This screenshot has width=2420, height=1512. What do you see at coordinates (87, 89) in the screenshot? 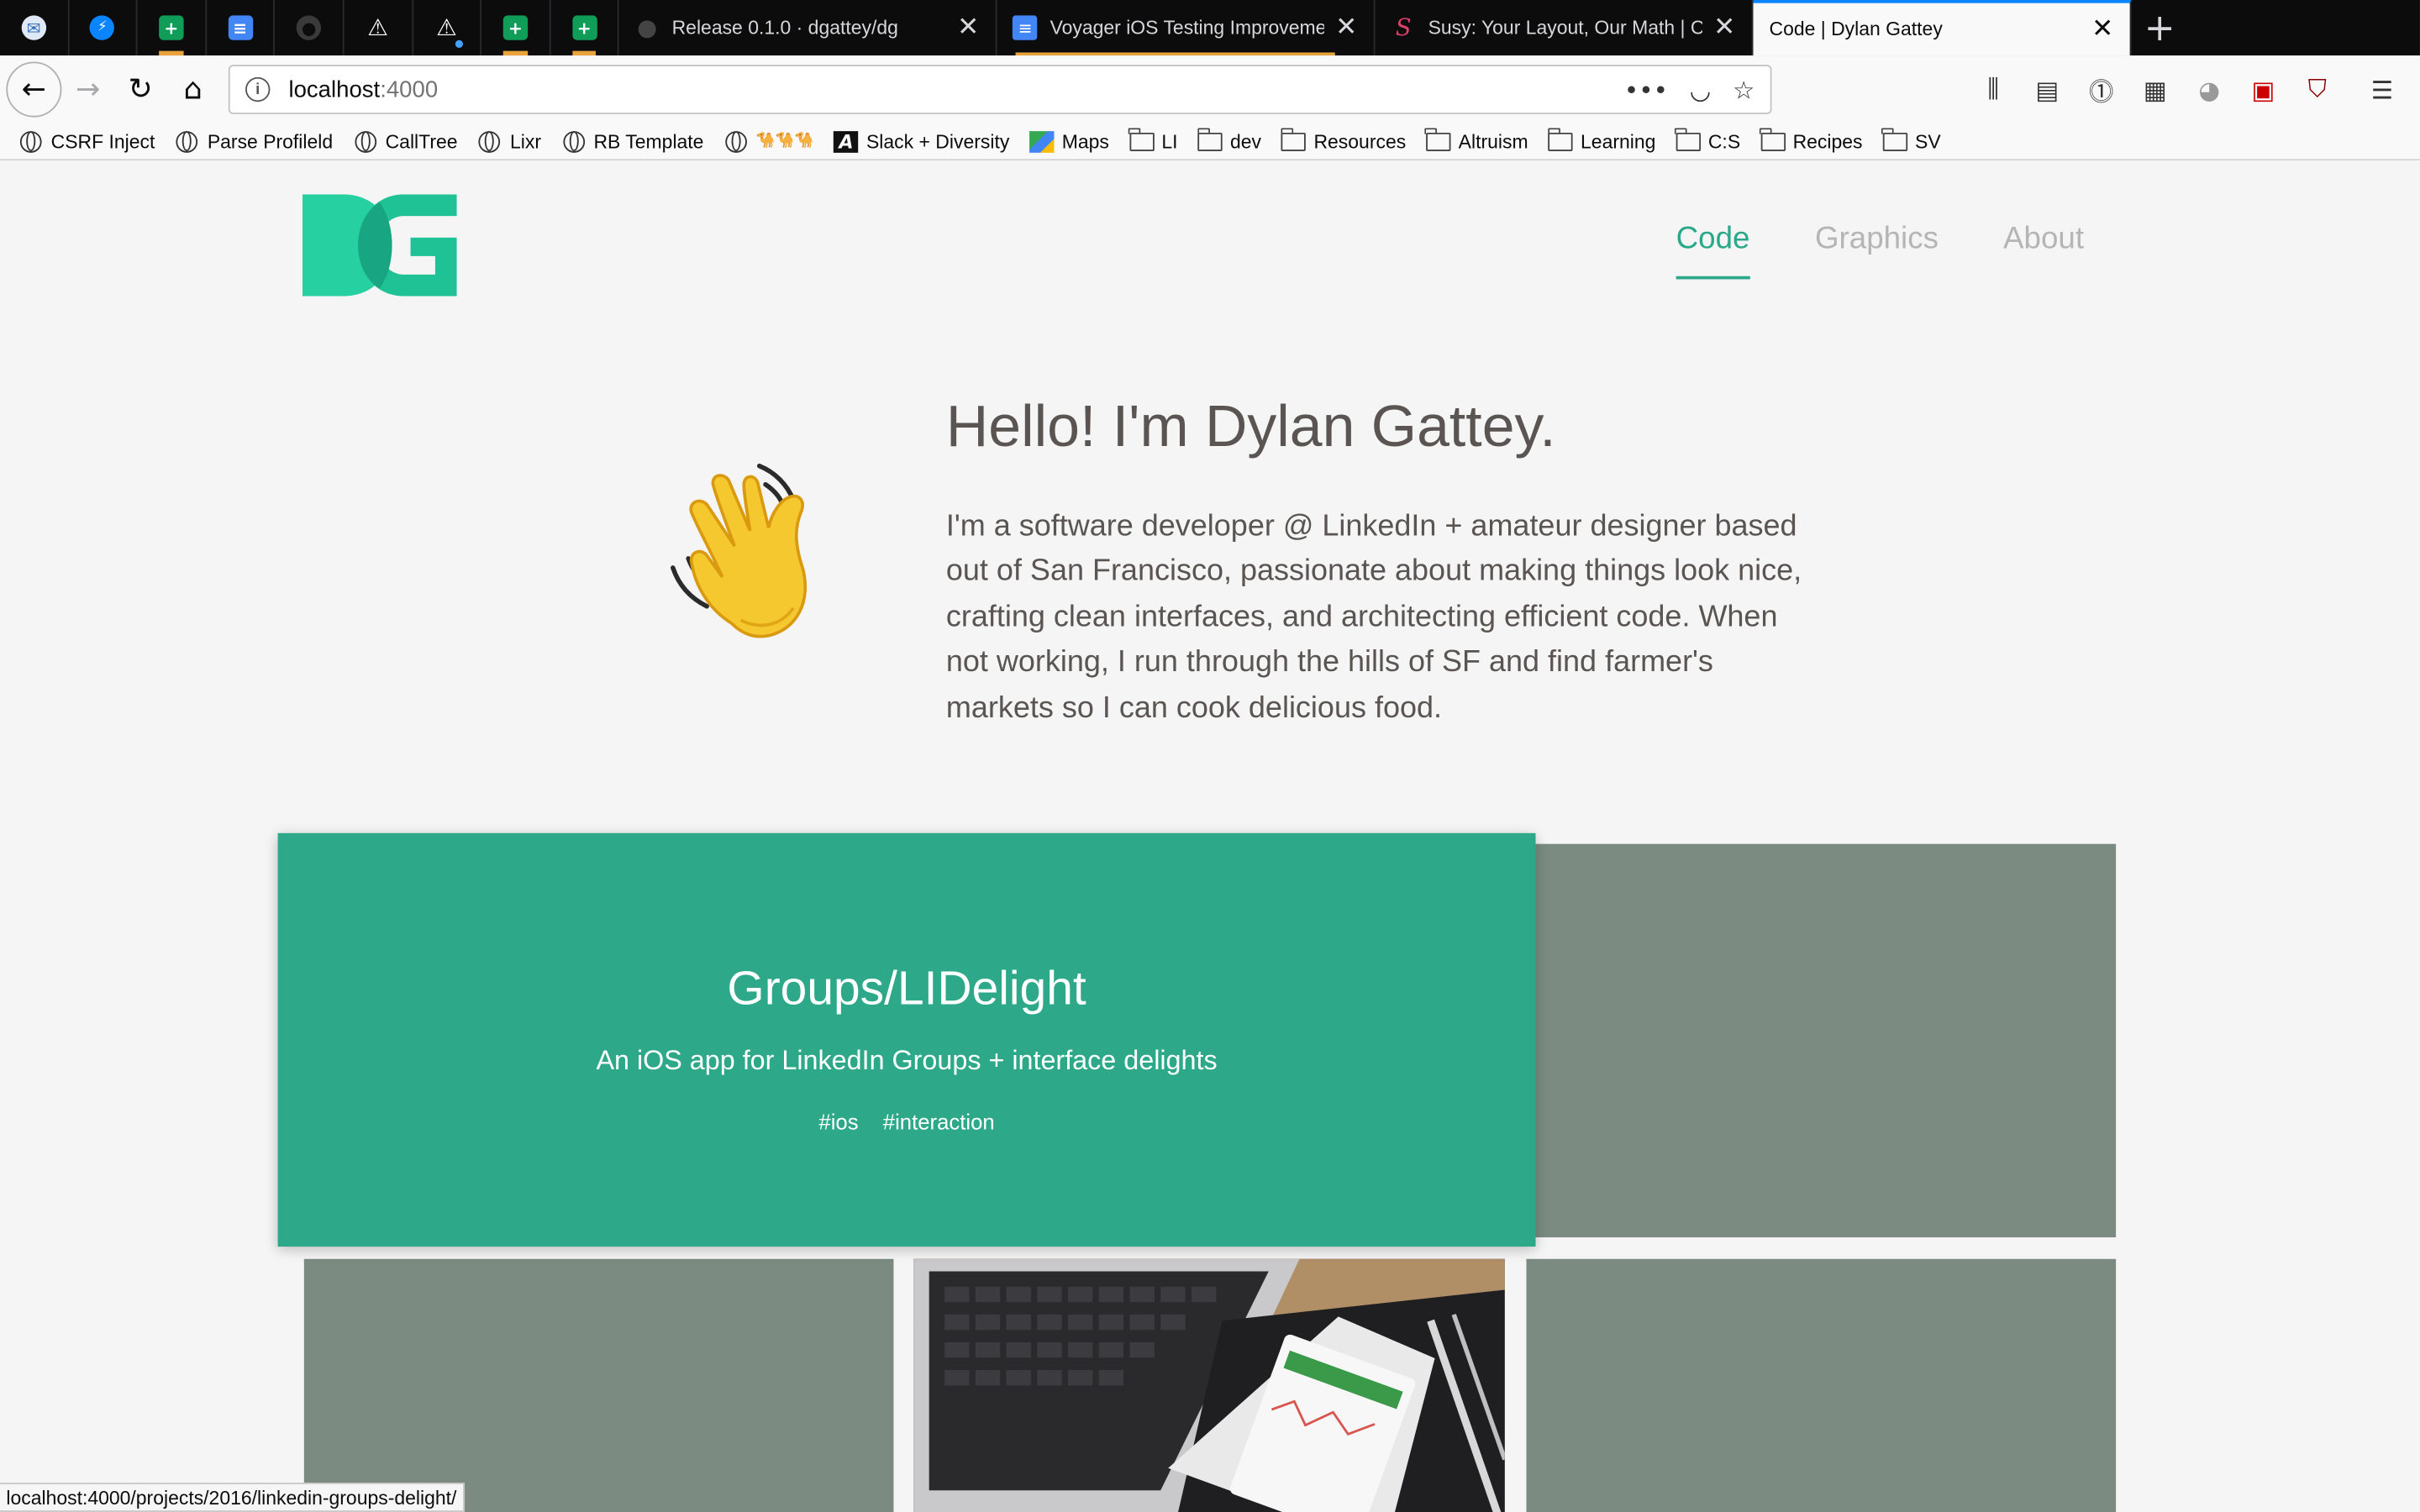
I see `forward-button: →` at bounding box center [87, 89].